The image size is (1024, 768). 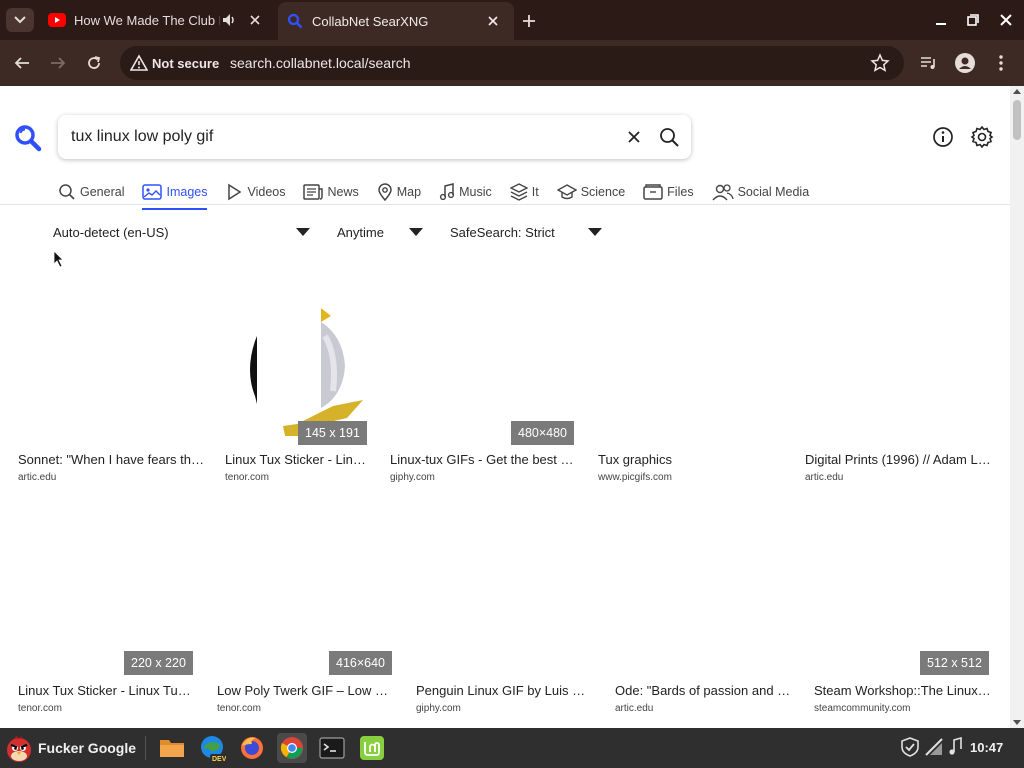 I want to click on tab-title: CollabNet SearXNG, so click(x=370, y=21).